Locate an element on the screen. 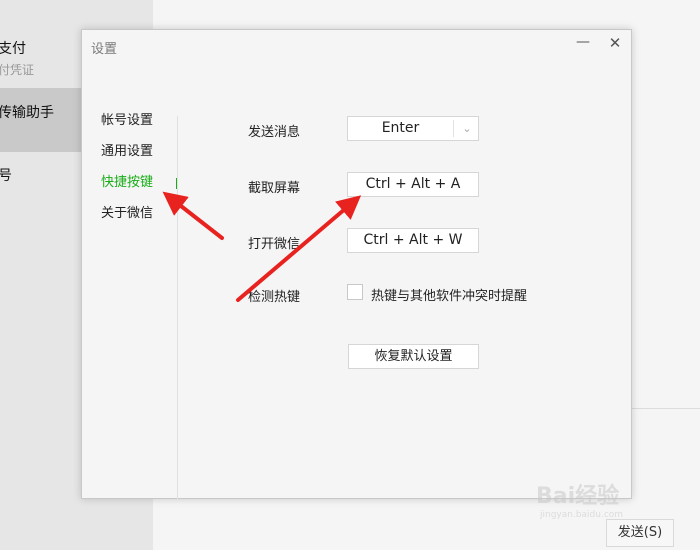 The height and width of the screenshot is (550, 700). hotkey-conflict-checkbox is located at coordinates (355, 292).